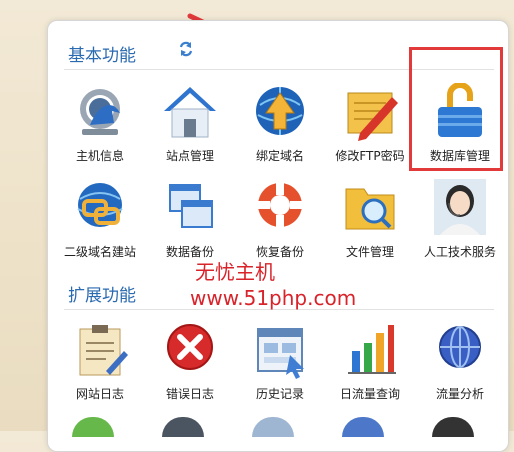 The width and height of the screenshot is (514, 452). What do you see at coordinates (100, 112) in the screenshot?
I see `host-info-icon` at bounding box center [100, 112].